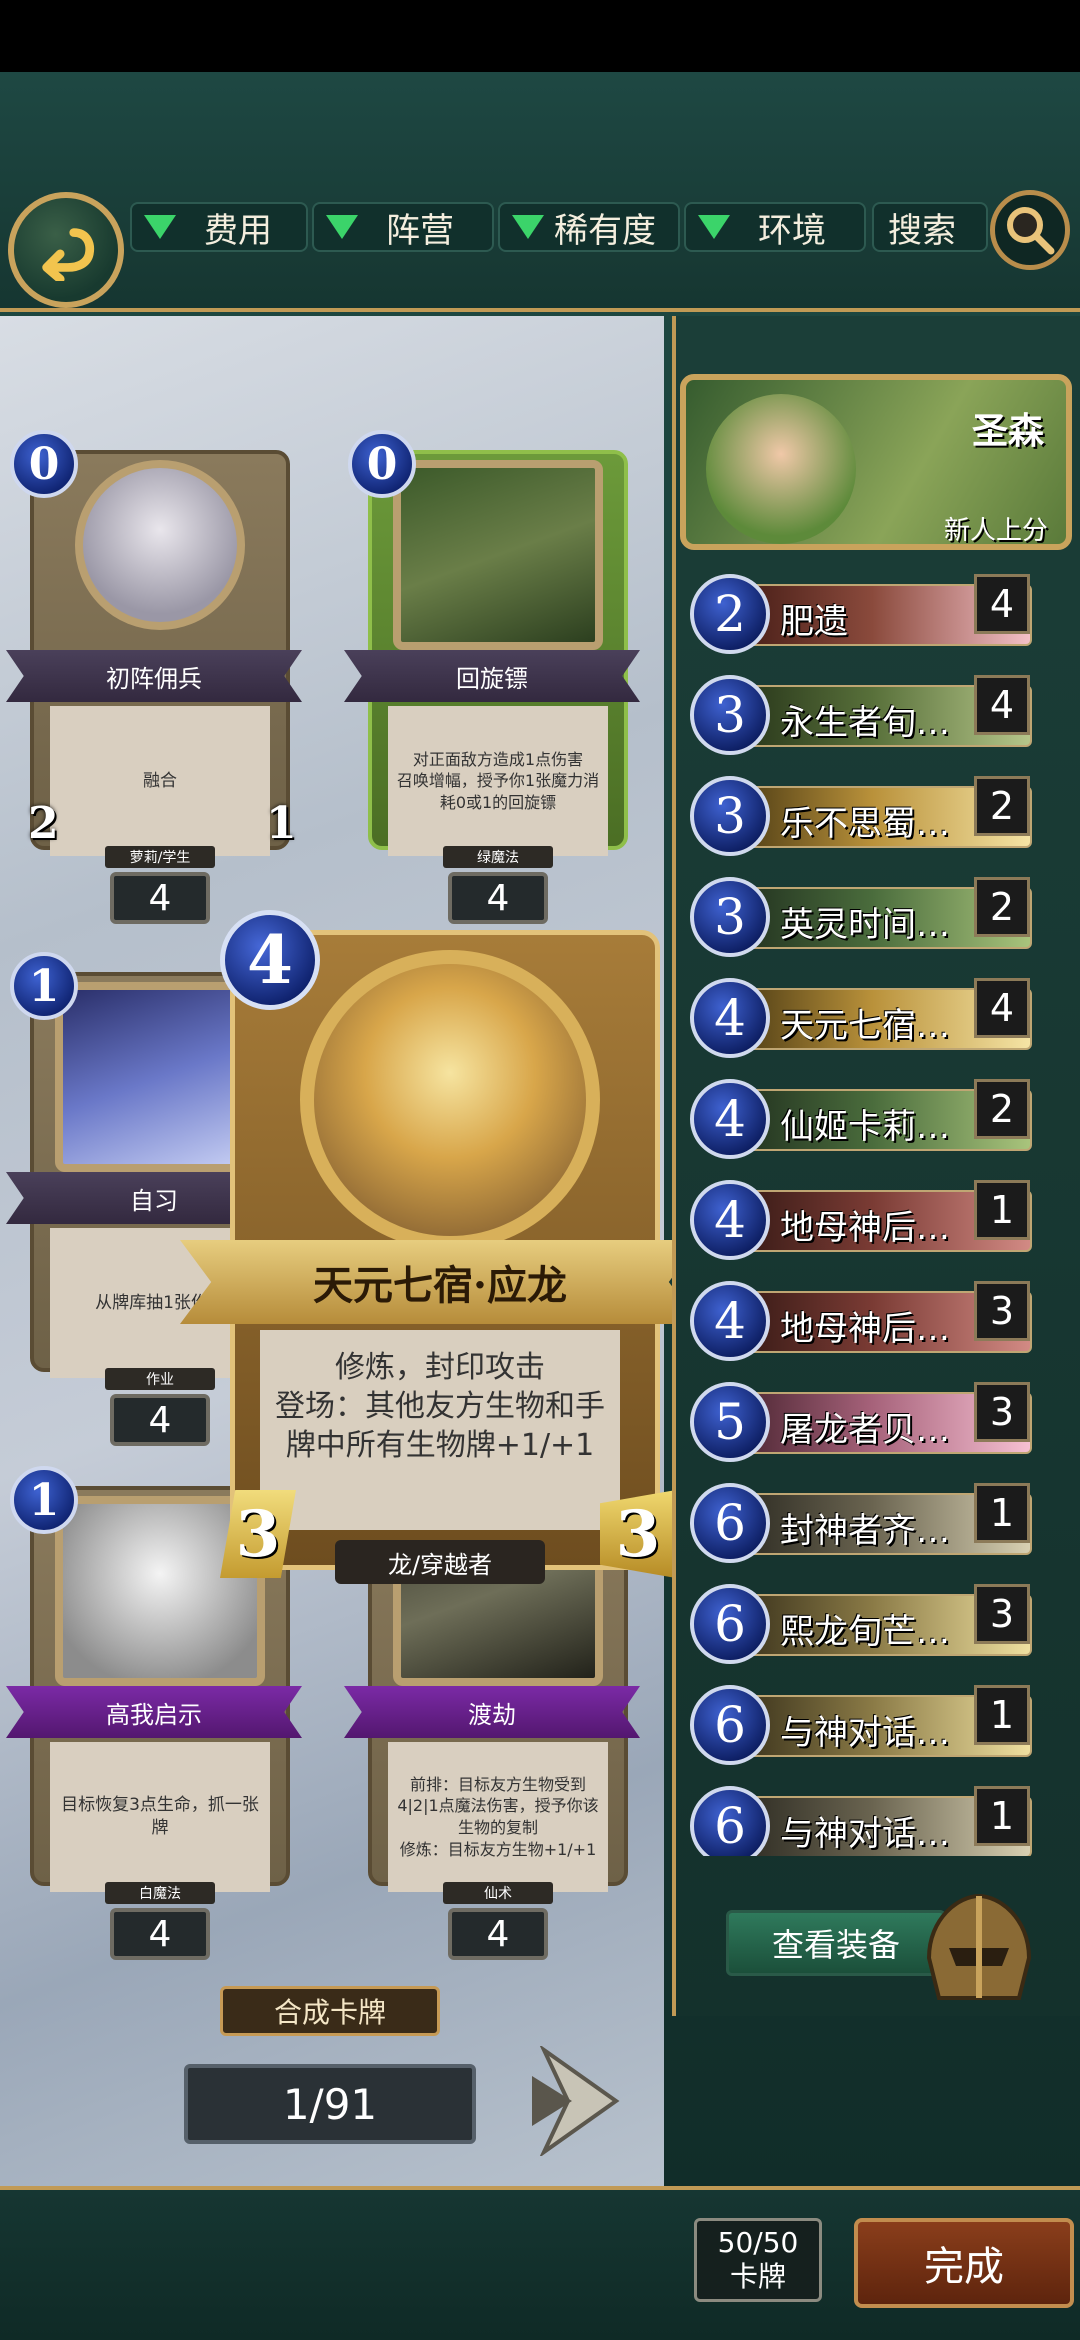 The width and height of the screenshot is (1080, 2340). I want to click on filter-faction: 阵营, so click(403, 227).